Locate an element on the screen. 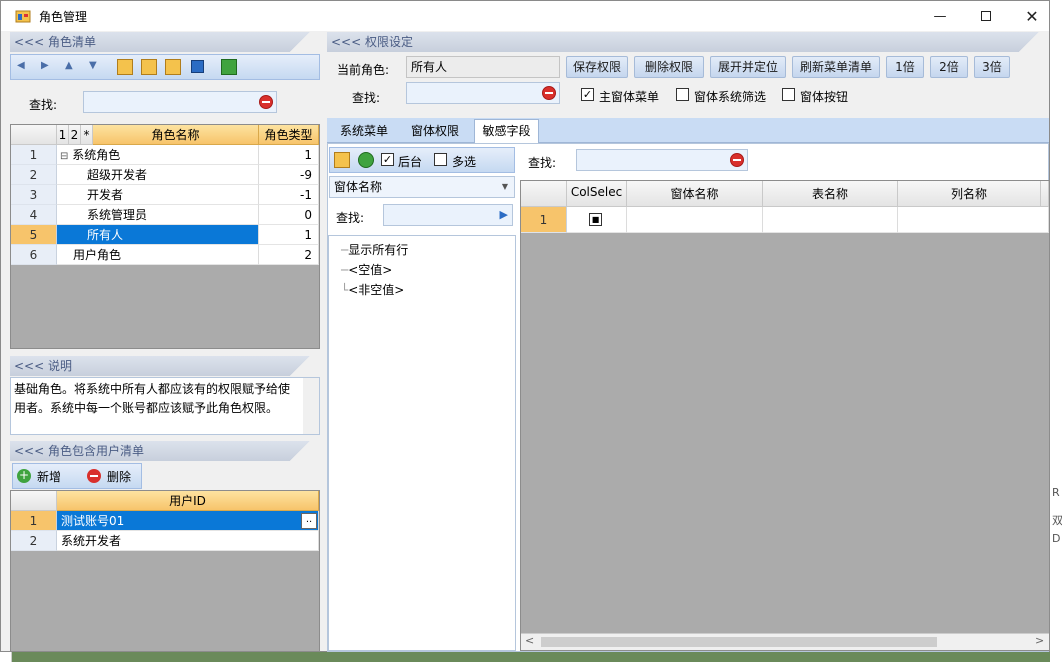  column-header-column-name: 列名称 is located at coordinates (969, 194).